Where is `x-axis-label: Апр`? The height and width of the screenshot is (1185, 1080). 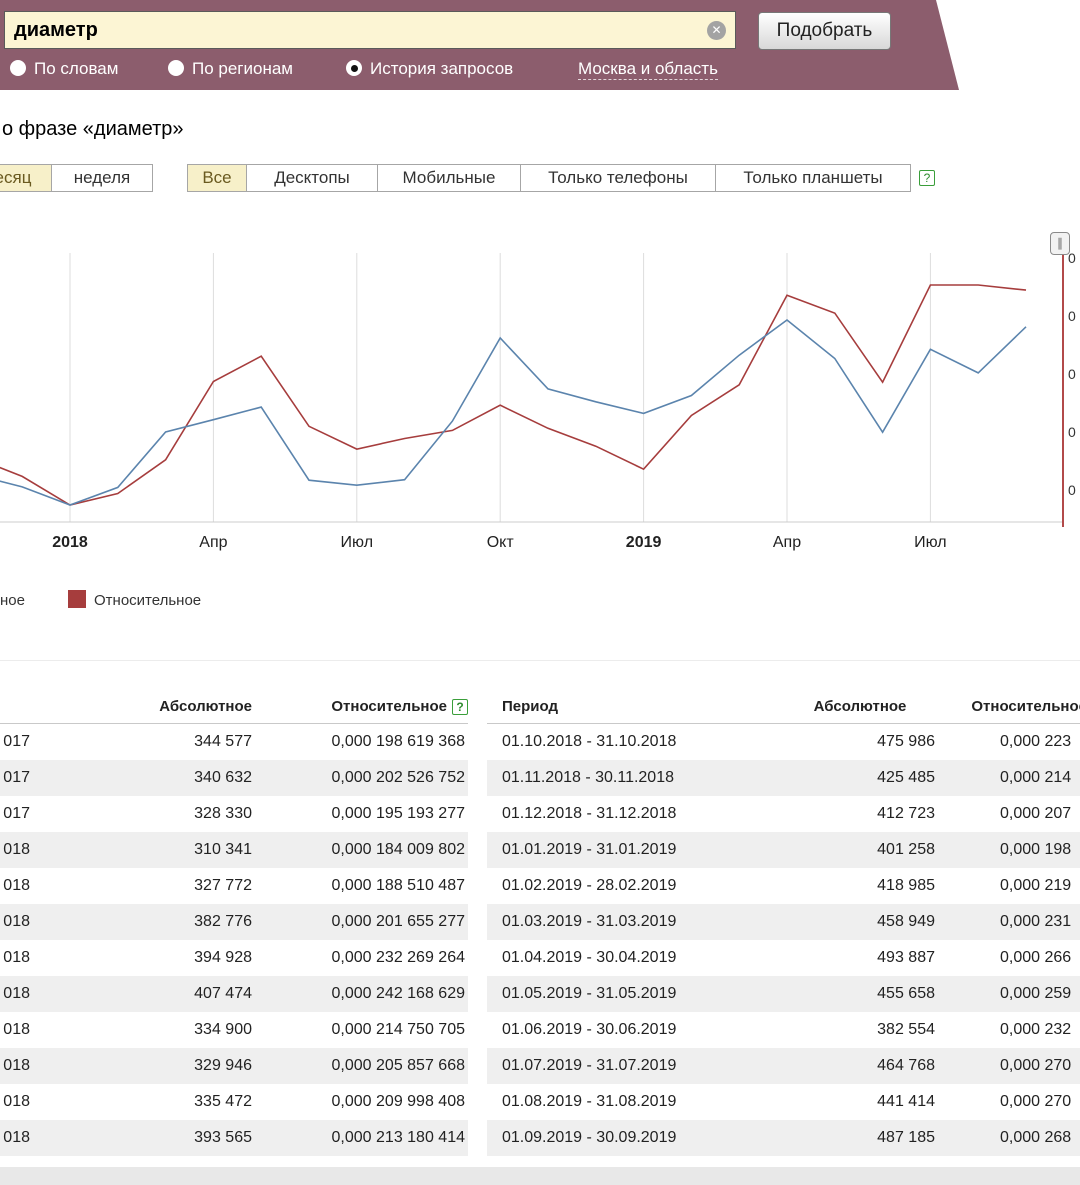
x-axis-label: Апр is located at coordinates (213, 542).